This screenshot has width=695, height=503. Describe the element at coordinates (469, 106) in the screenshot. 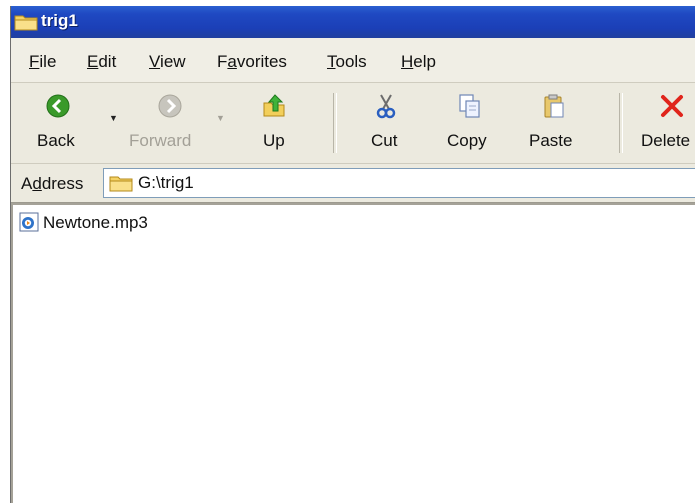

I see `copy-icon` at that location.